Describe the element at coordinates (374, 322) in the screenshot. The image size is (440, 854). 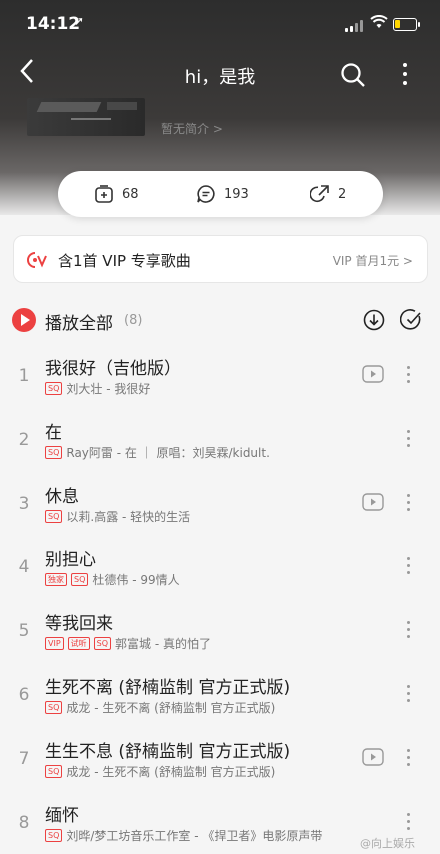
I see `download-icon` at that location.